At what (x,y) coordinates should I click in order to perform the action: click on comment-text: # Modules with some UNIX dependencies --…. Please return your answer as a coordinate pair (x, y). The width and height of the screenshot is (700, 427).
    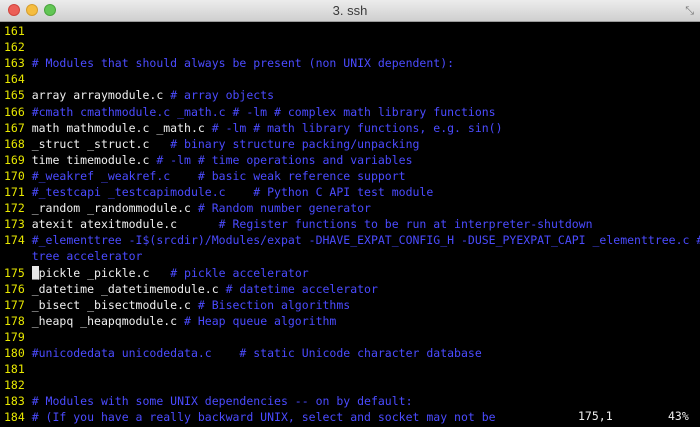
    Looking at the image, I should click on (222, 401).